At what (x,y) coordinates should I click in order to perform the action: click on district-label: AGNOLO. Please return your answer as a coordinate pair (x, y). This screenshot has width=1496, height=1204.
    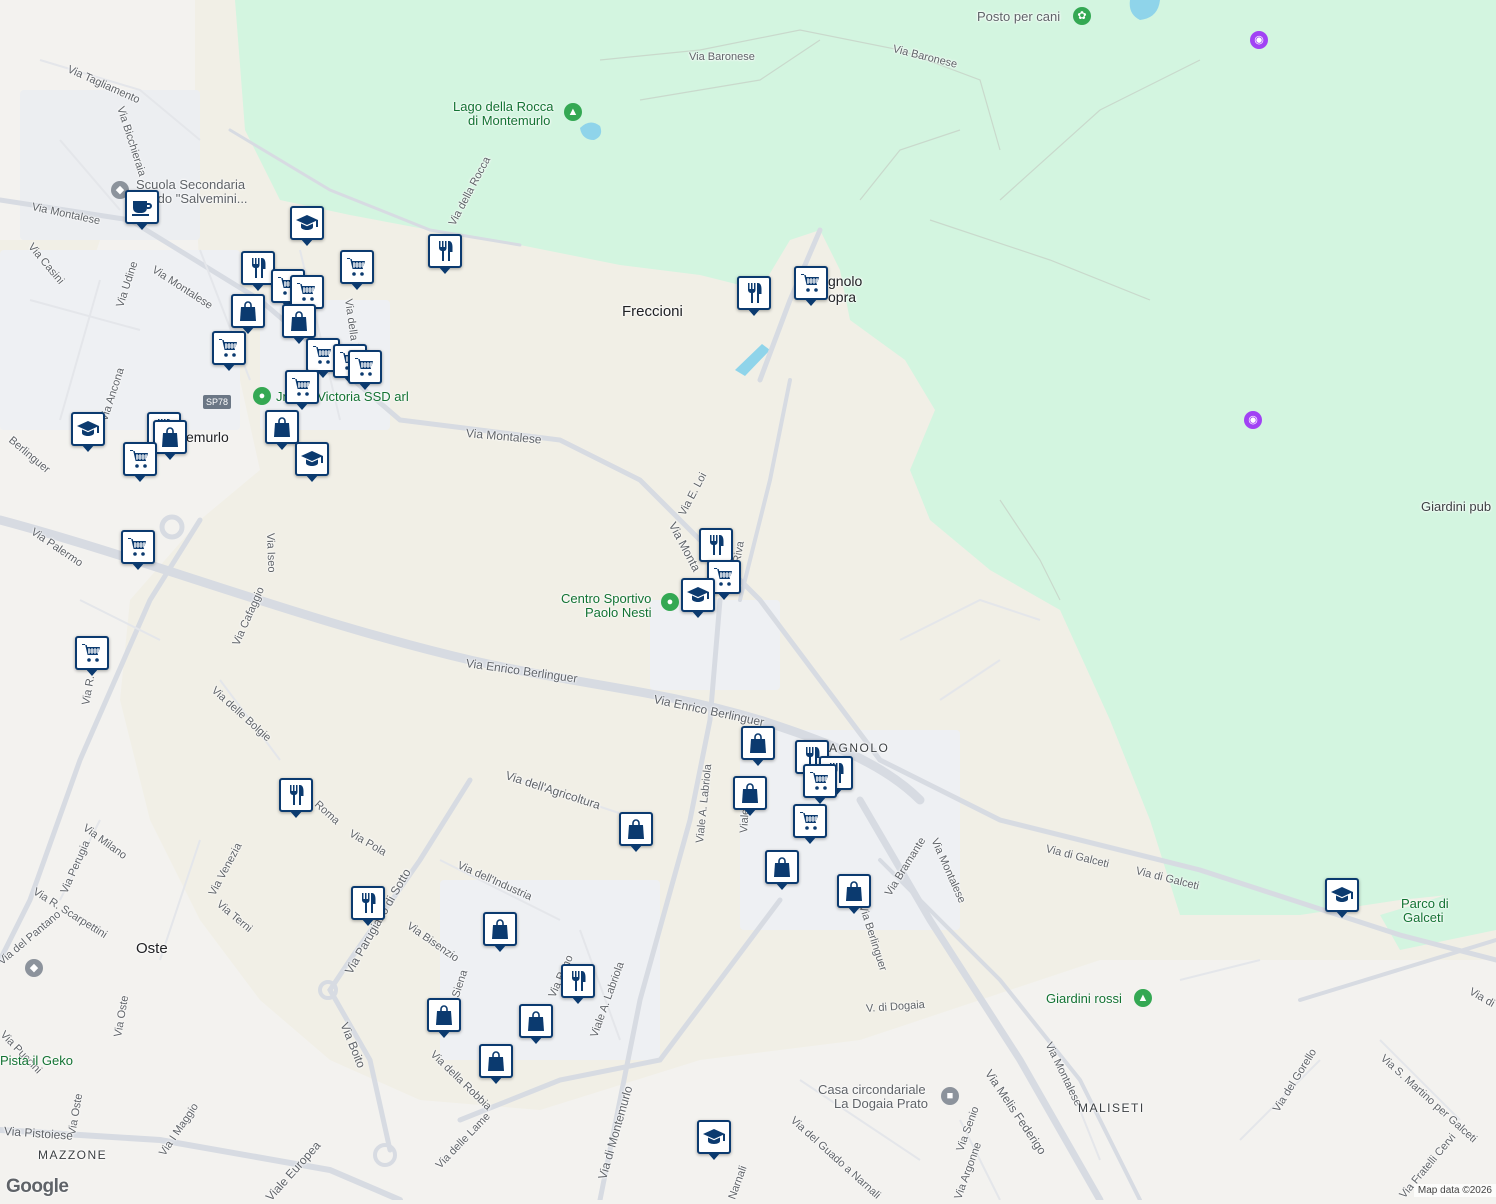
    Looking at the image, I should click on (859, 748).